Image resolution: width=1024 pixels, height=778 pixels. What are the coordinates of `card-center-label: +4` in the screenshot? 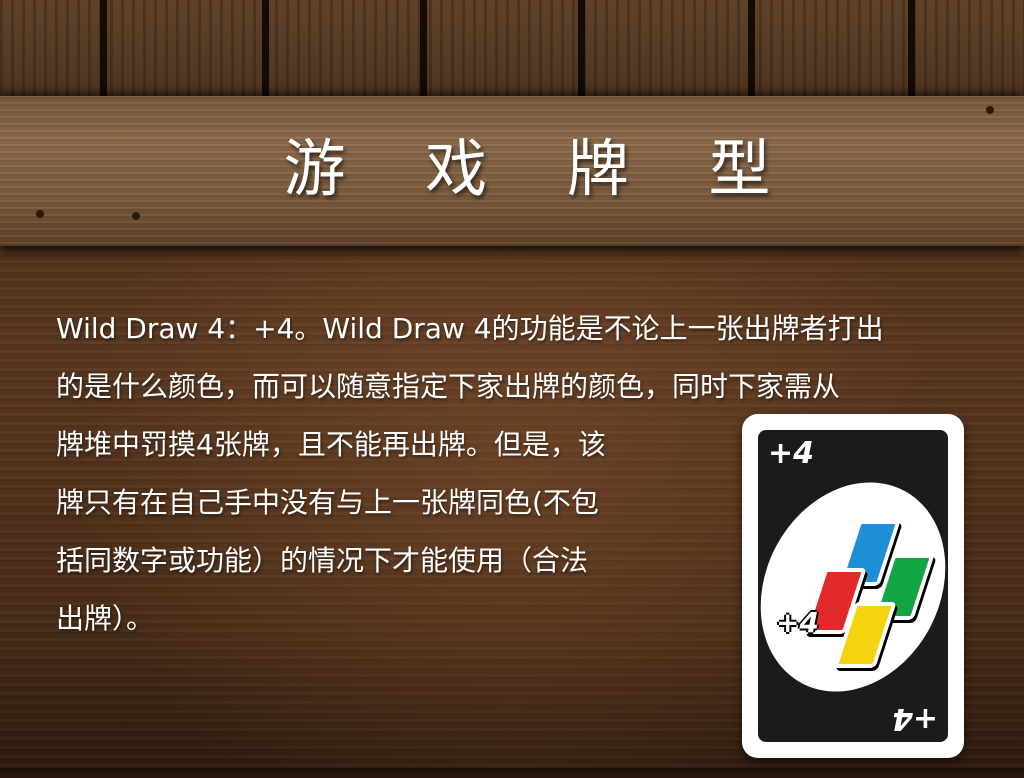 It's located at (797, 622).